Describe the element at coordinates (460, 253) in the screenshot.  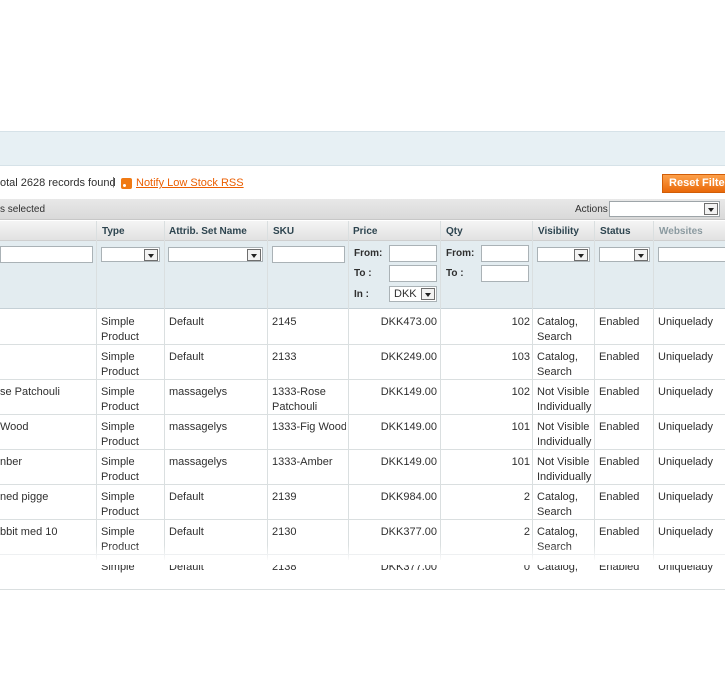
I see `qty-from-label: From:` at that location.